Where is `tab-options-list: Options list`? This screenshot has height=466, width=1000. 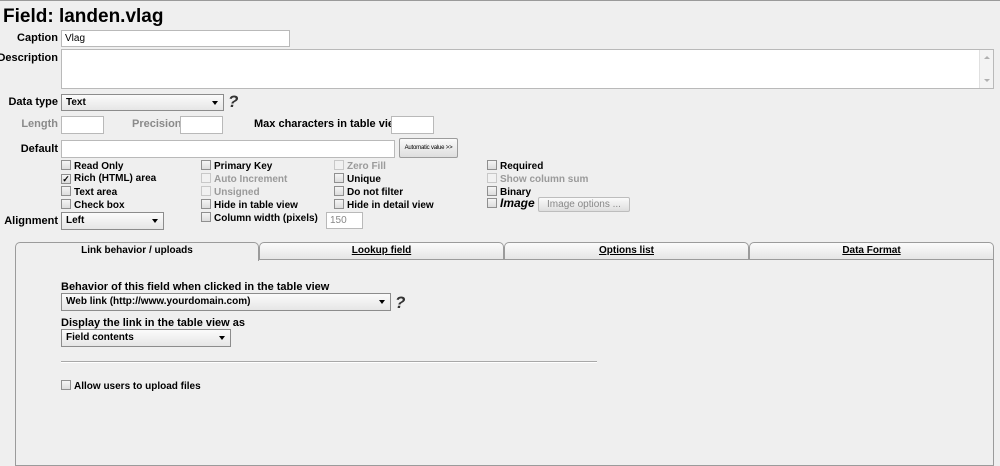
tab-options-list: Options list is located at coordinates (626, 251).